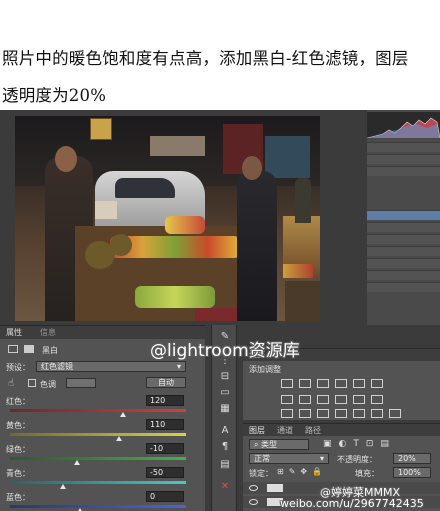 The image size is (440, 511). Describe the element at coordinates (367, 473) in the screenshot. I see `fill-label: 填充：` at that location.